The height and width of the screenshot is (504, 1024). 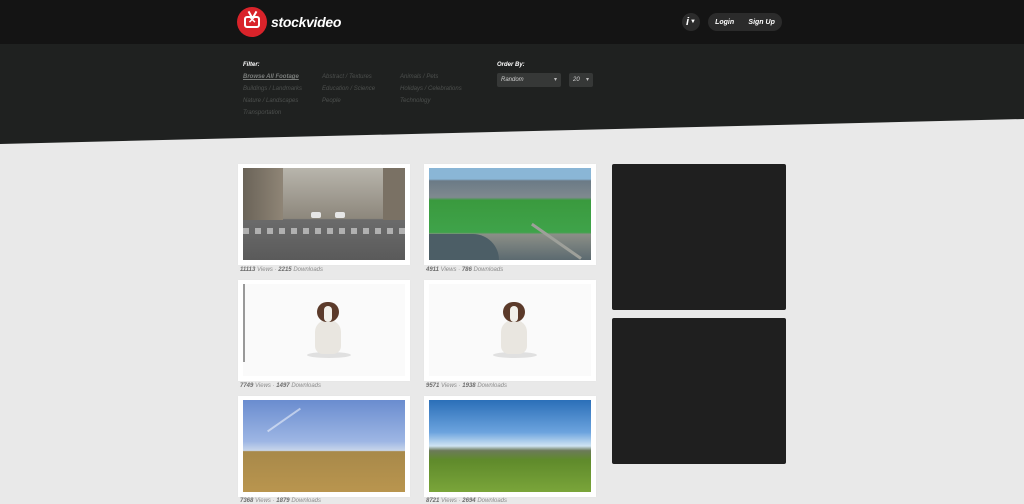 What do you see at coordinates (348, 89) in the screenshot?
I see `category-education: Education / Science` at bounding box center [348, 89].